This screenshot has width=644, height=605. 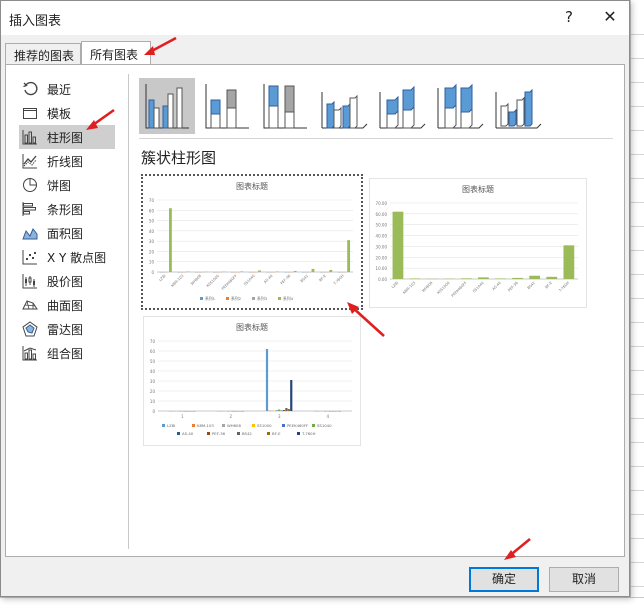 I want to click on x-tick-label: T-760H, so click(x=564, y=287).